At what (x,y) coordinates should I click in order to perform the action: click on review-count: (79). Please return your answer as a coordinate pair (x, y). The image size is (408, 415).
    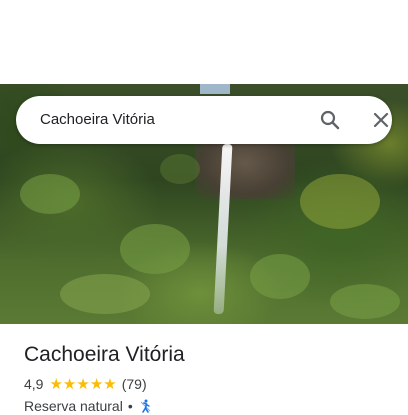
    Looking at the image, I should click on (134, 384).